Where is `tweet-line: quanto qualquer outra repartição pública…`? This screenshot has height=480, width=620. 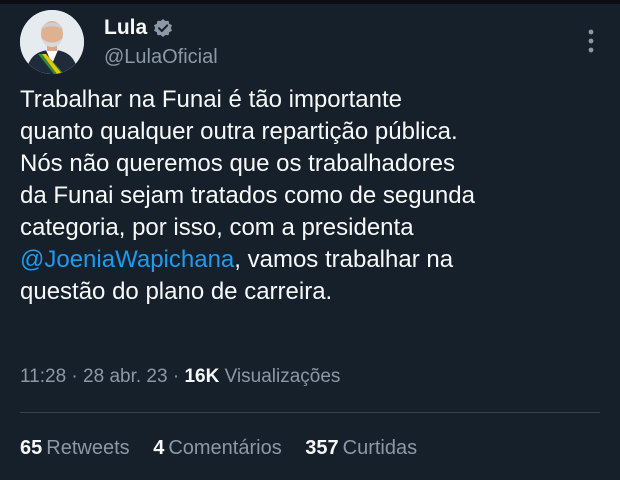
tweet-line: quanto qualquer outra repartição pública… is located at coordinates (239, 131).